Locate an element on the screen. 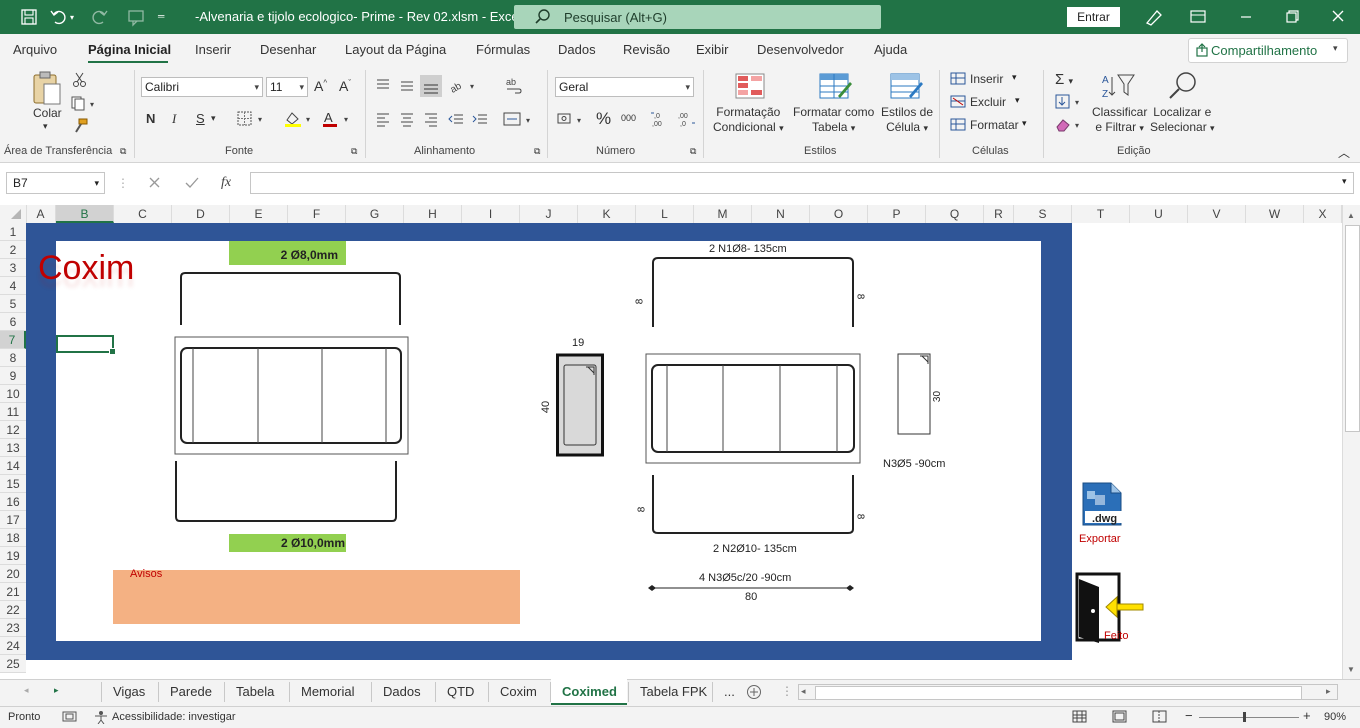  column-header-b: B is located at coordinates (85, 214).